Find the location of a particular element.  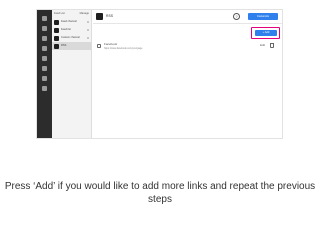

feed-list-title: Feed List is located at coordinates (59, 13).